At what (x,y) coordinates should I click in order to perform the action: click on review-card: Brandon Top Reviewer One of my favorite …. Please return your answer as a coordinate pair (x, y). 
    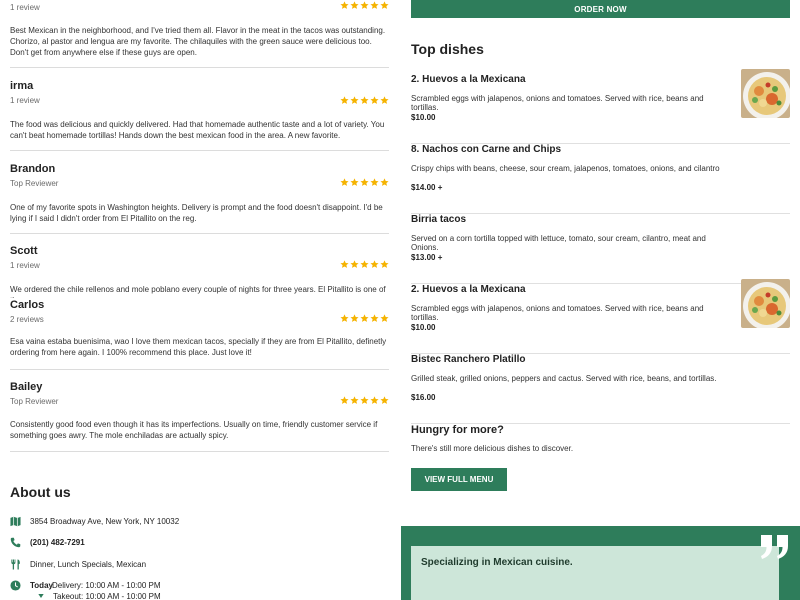
    Looking at the image, I should click on (199, 192).